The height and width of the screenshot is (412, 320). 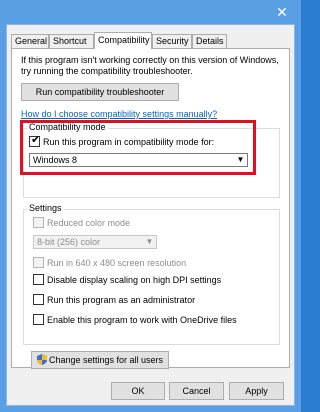 I want to click on change-settings-all-users-label: Change settings for all users, so click(x=106, y=360).